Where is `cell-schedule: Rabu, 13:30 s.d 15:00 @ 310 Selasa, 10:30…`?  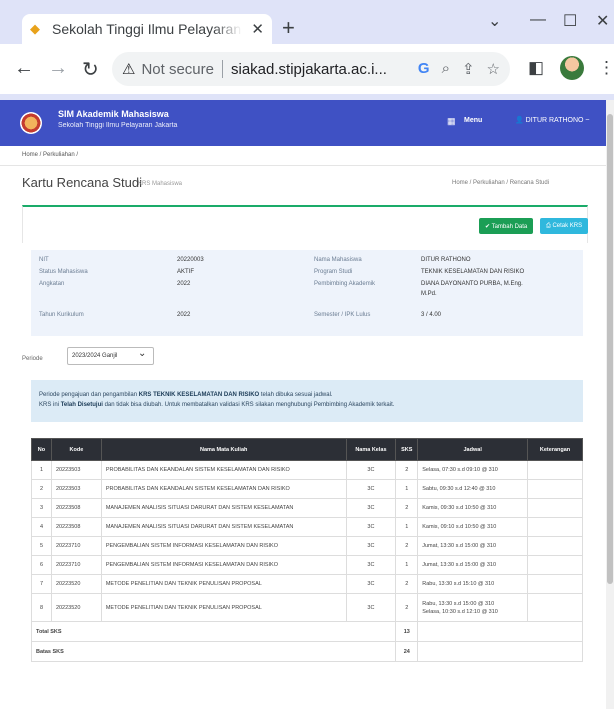
cell-schedule: Rabu, 13:30 s.d 15:00 @ 310 Selasa, 10:30… is located at coordinates (473, 607).